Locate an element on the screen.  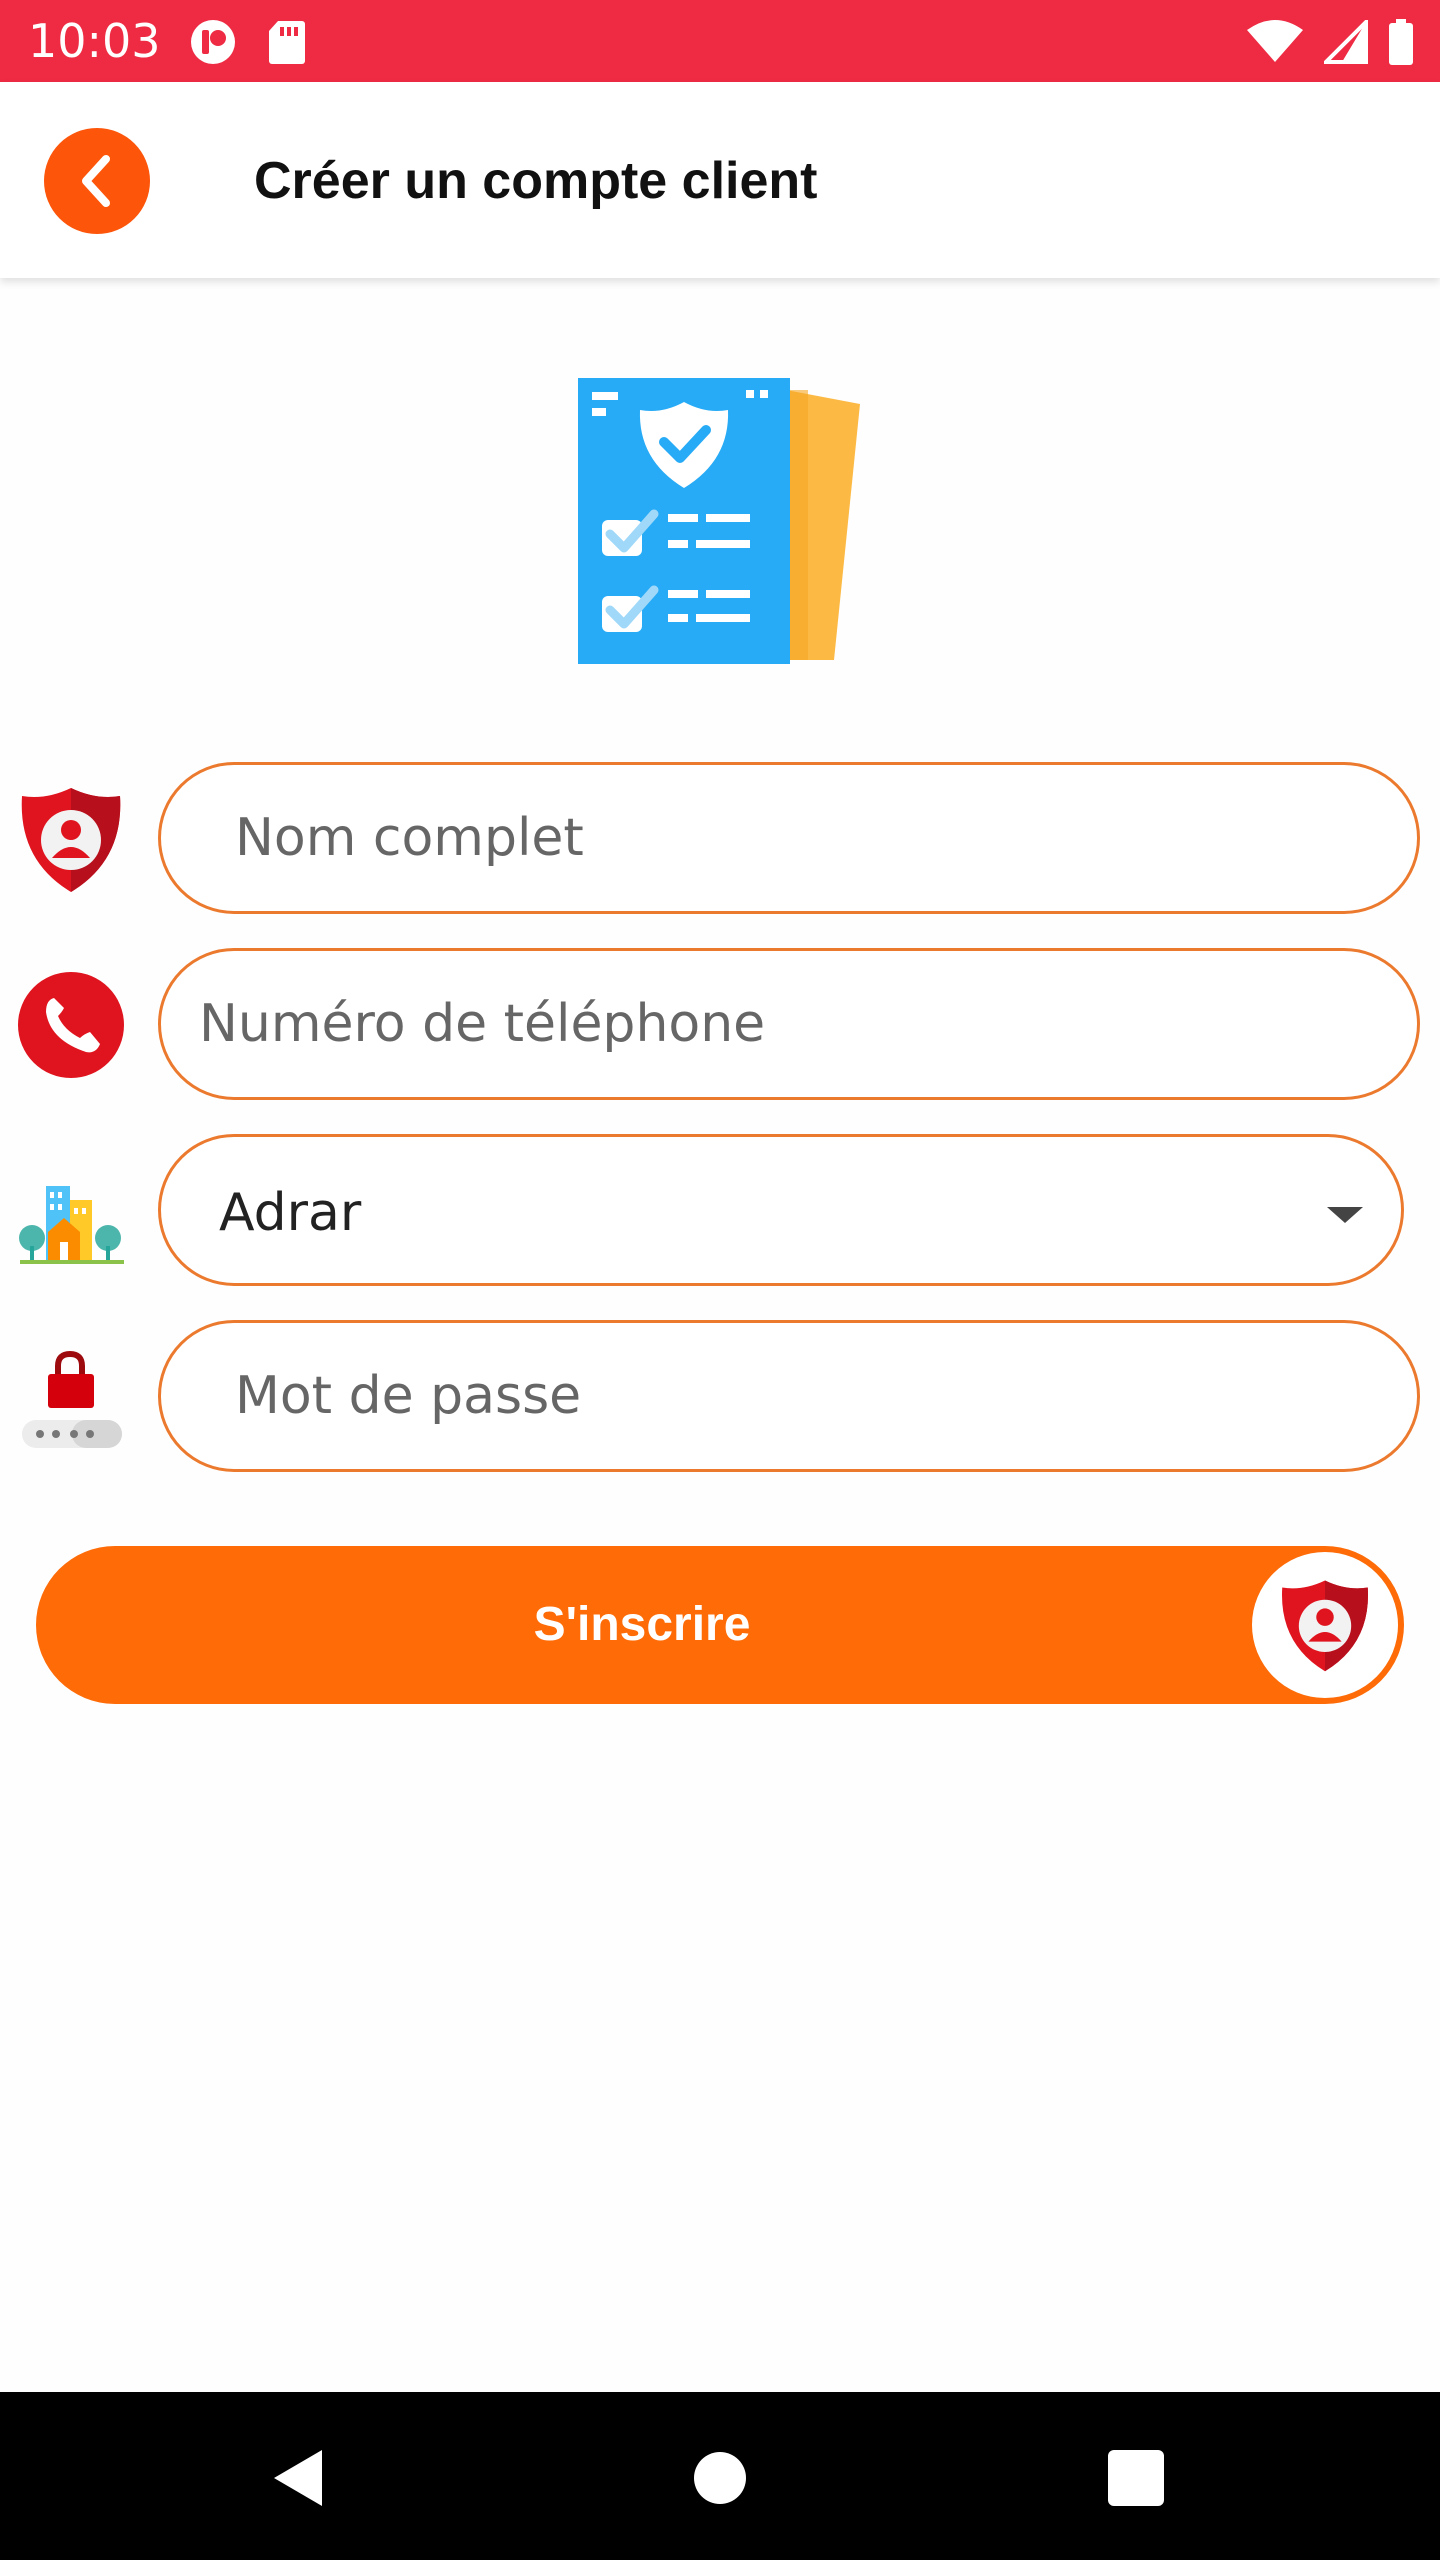
back-triangle-icon is located at coordinates (302, 2478).